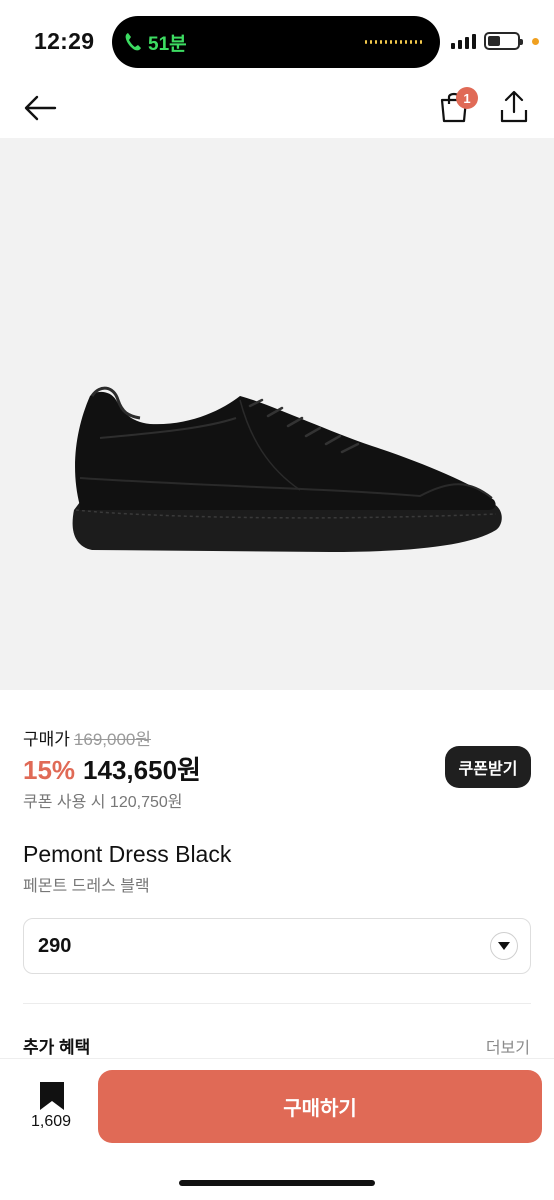  I want to click on arrow-left-icon, so click(40, 108).